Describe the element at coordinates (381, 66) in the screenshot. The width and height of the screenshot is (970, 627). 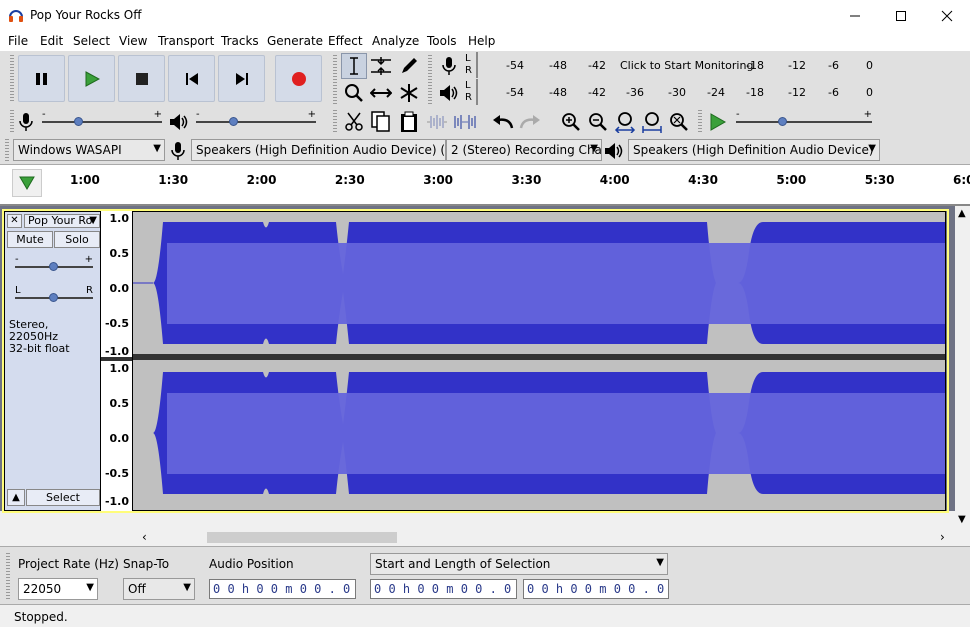
I see `envelope-tool-button` at that location.